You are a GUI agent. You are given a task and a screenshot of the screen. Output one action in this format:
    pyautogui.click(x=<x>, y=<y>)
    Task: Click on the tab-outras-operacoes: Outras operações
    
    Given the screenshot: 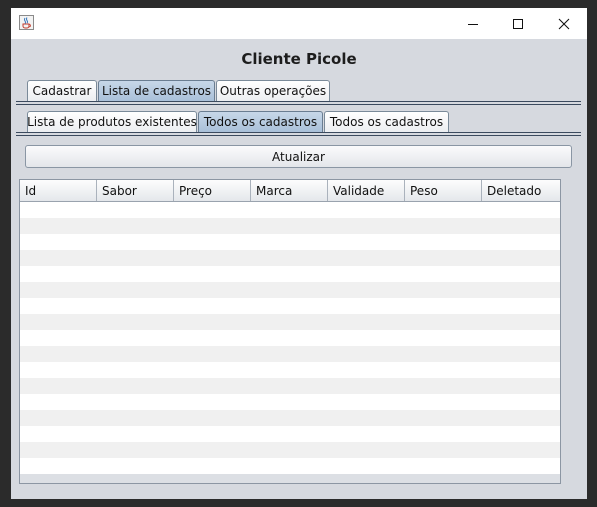 What is the action you would take?
    pyautogui.click(x=273, y=90)
    